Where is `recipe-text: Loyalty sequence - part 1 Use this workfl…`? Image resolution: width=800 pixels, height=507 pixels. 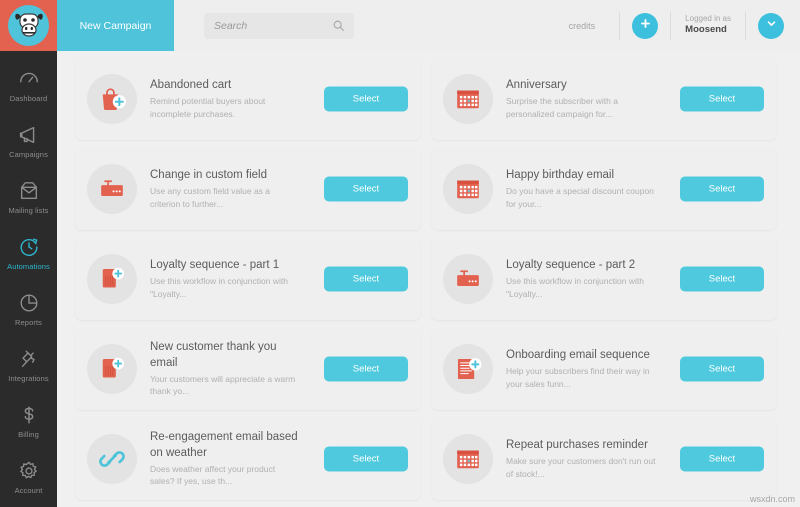 recipe-text: Loyalty sequence - part 1 Use this workfl… is located at coordinates (225, 279).